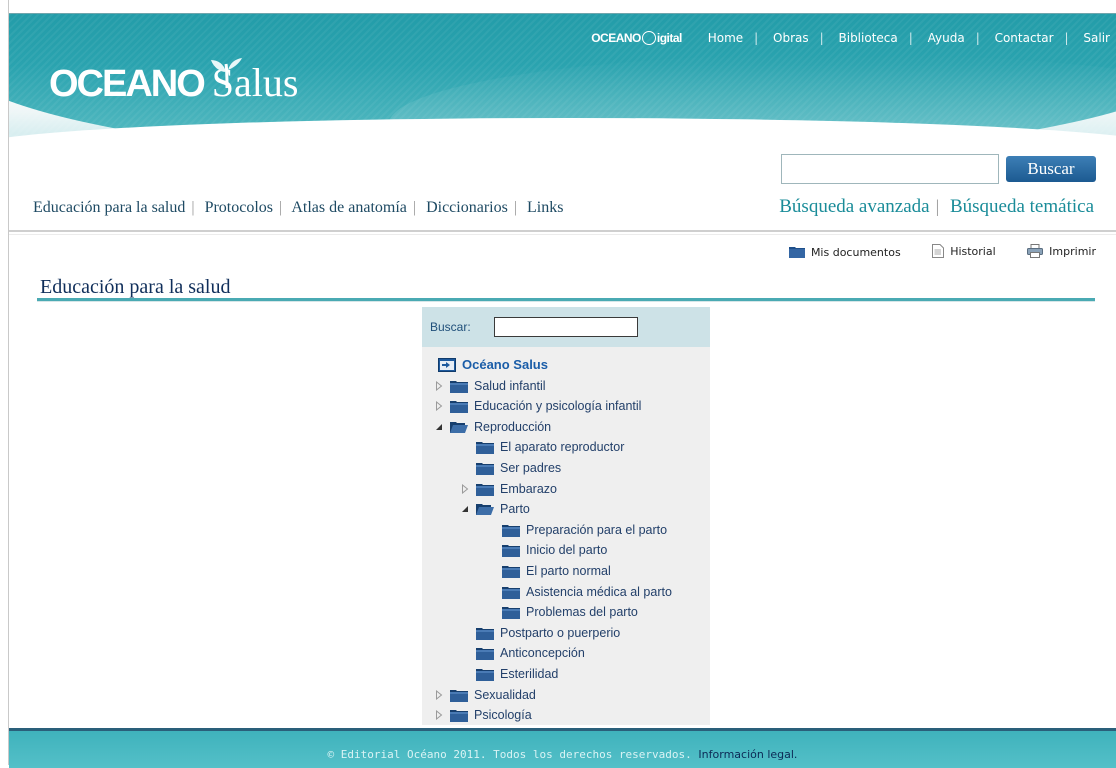 The height and width of the screenshot is (768, 1116). I want to click on tree-item: Postparto o puerperio, so click(540, 633).